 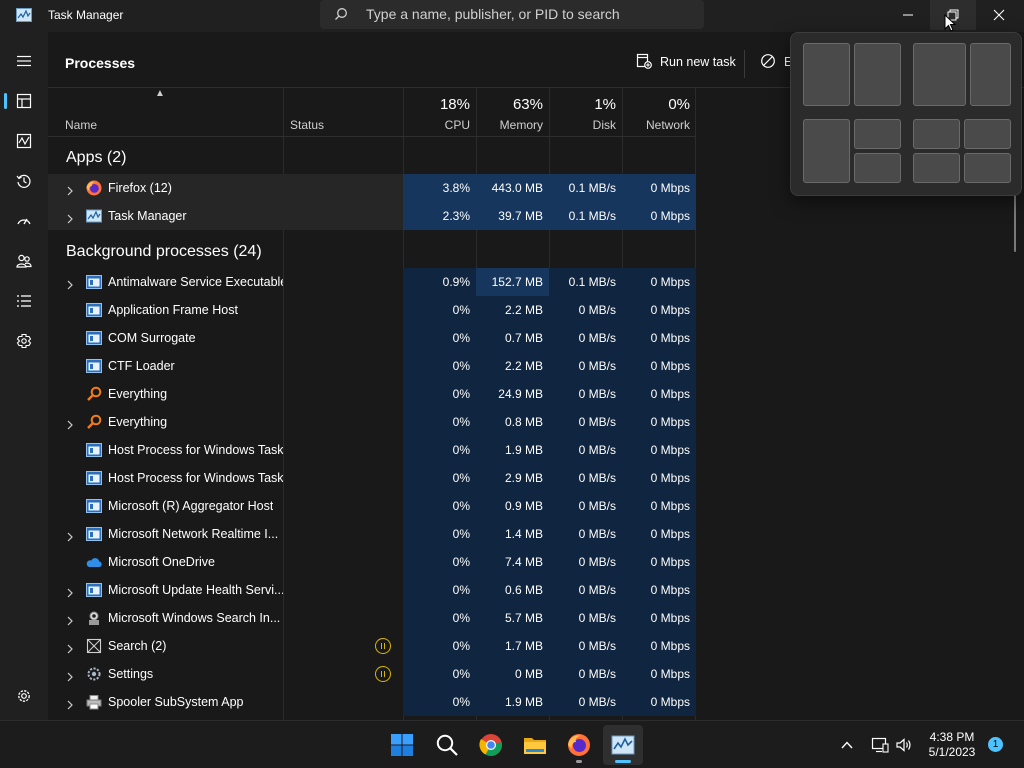 I want to click on snap-layout-left-column, so click(x=826, y=151).